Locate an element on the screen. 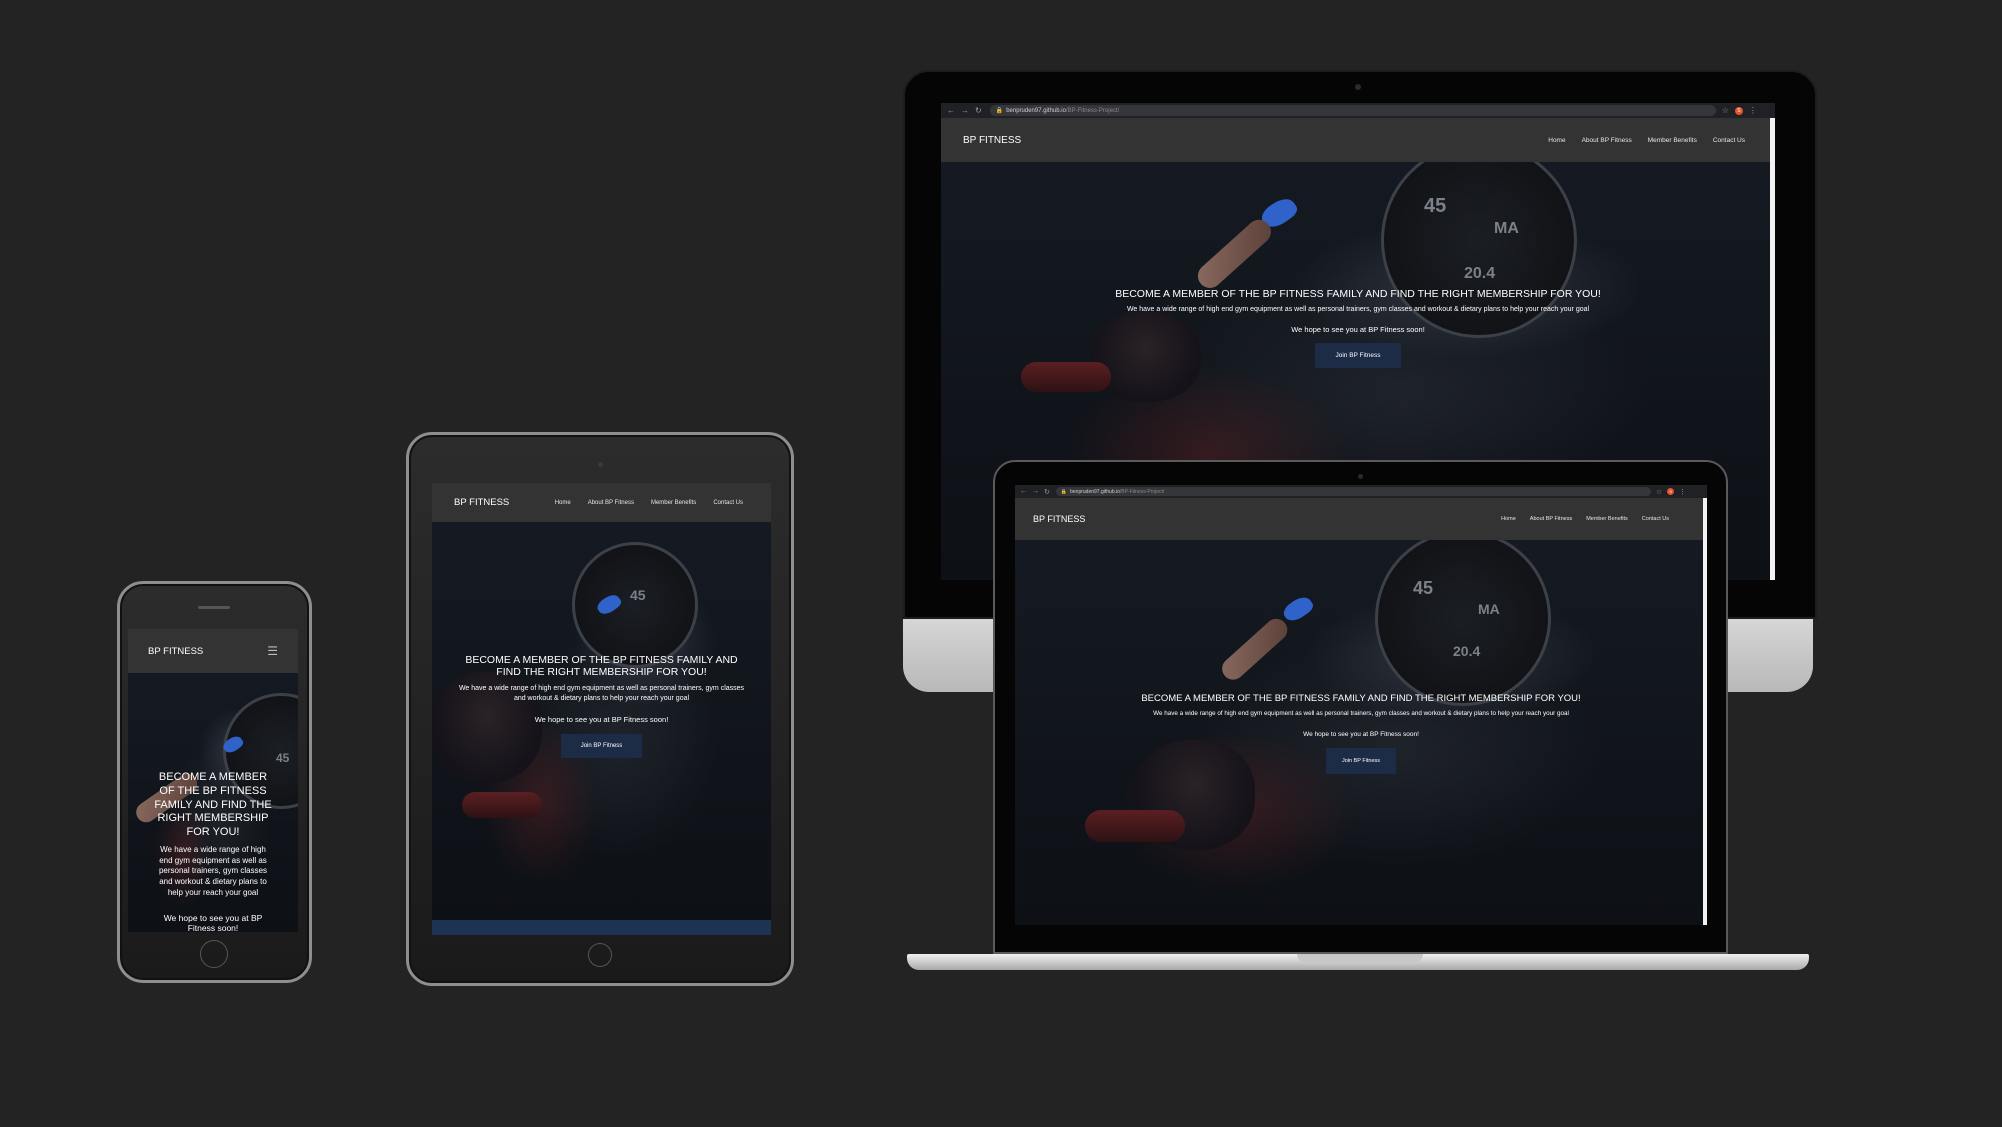 The width and height of the screenshot is (2002, 1127). hero-description-line-2: end gym equipment as well as is located at coordinates (213, 860).